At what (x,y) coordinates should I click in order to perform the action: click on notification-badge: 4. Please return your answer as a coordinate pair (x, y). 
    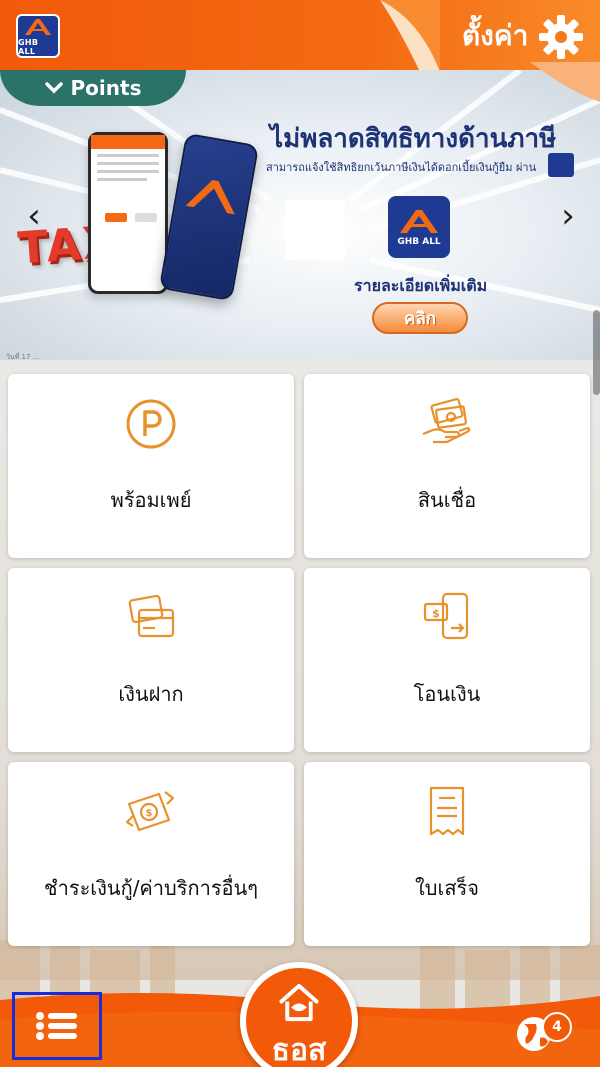
    Looking at the image, I should click on (557, 1027).